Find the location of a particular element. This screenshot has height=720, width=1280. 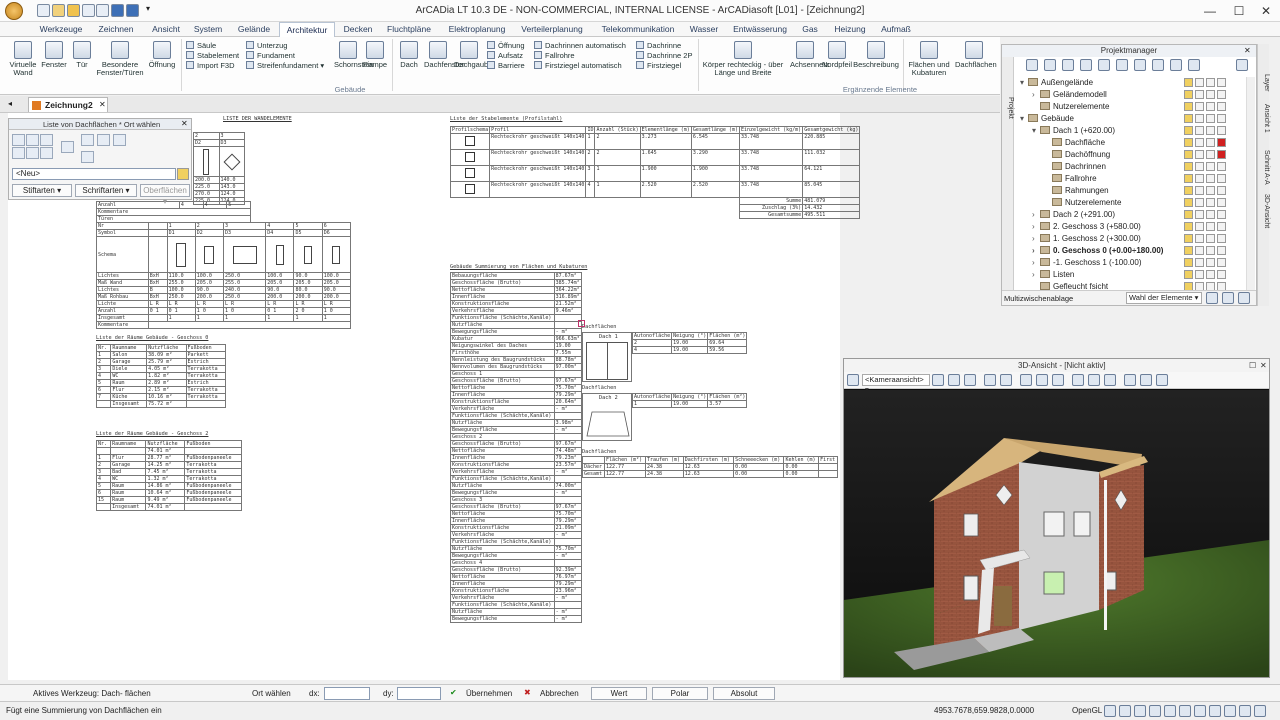

axis-grid-button: Achsennetz is located at coordinates (809, 55).